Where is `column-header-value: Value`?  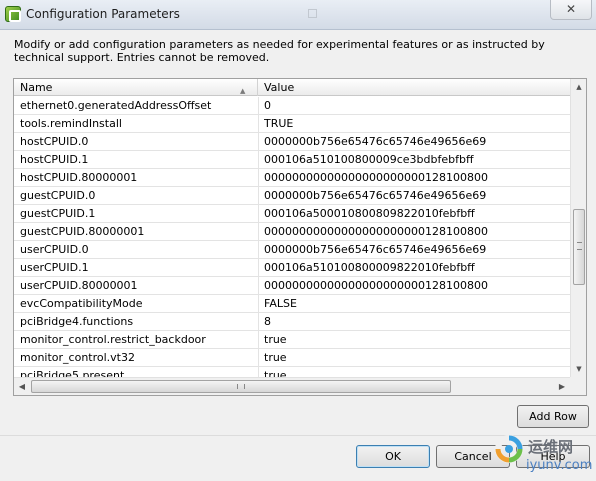
column-header-value: Value is located at coordinates (414, 87).